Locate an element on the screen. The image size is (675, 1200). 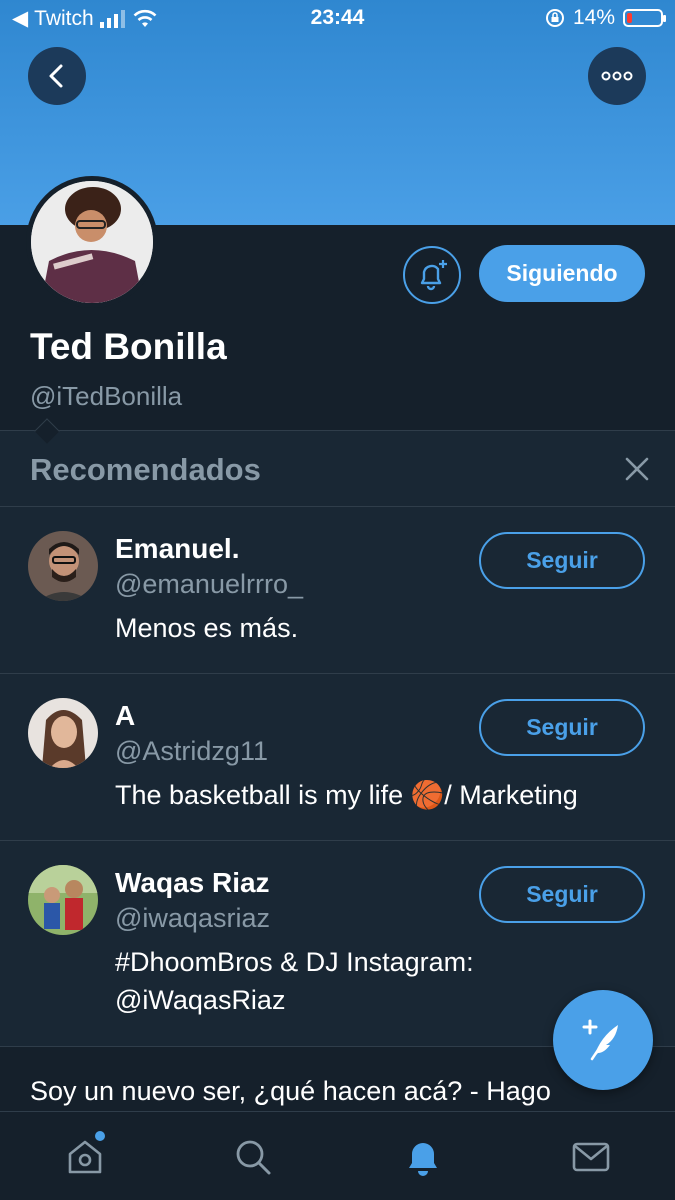
more-options-icon is located at coordinates (617, 76).